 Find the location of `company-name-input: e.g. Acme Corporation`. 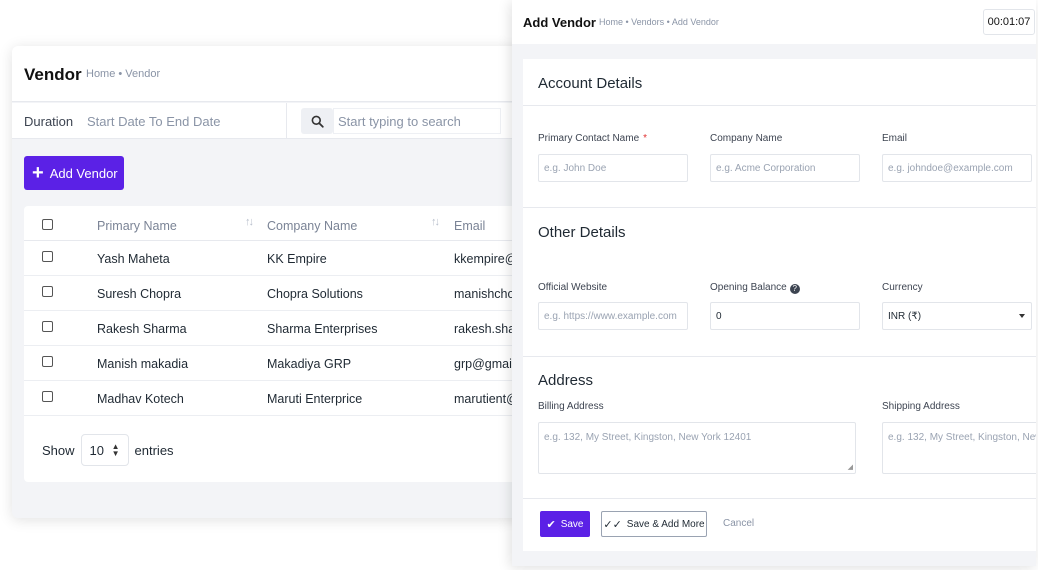

company-name-input: e.g. Acme Corporation is located at coordinates (785, 168).